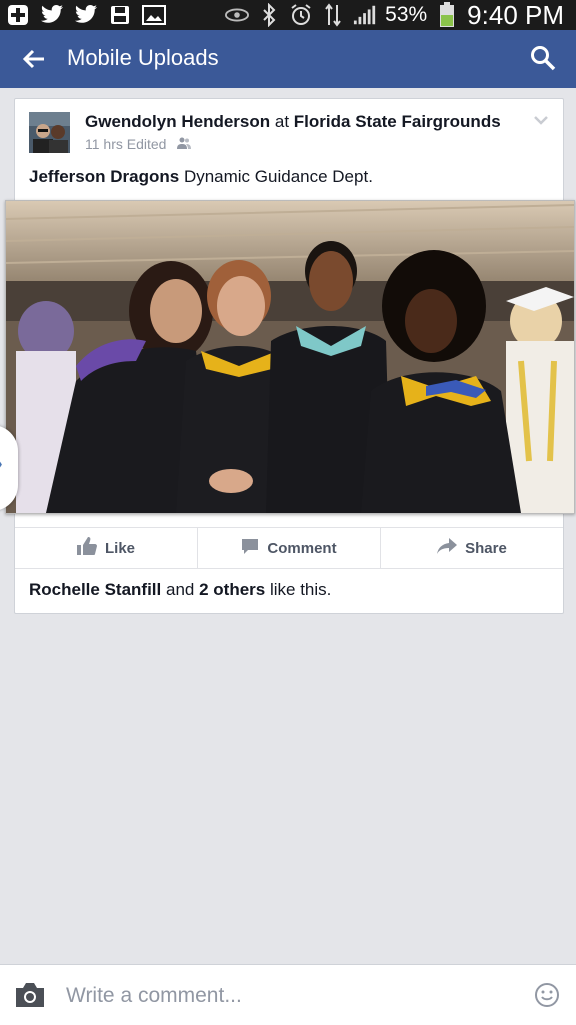 The image size is (576, 1025). What do you see at coordinates (302, 548) in the screenshot?
I see `comment-label: Comment` at bounding box center [302, 548].